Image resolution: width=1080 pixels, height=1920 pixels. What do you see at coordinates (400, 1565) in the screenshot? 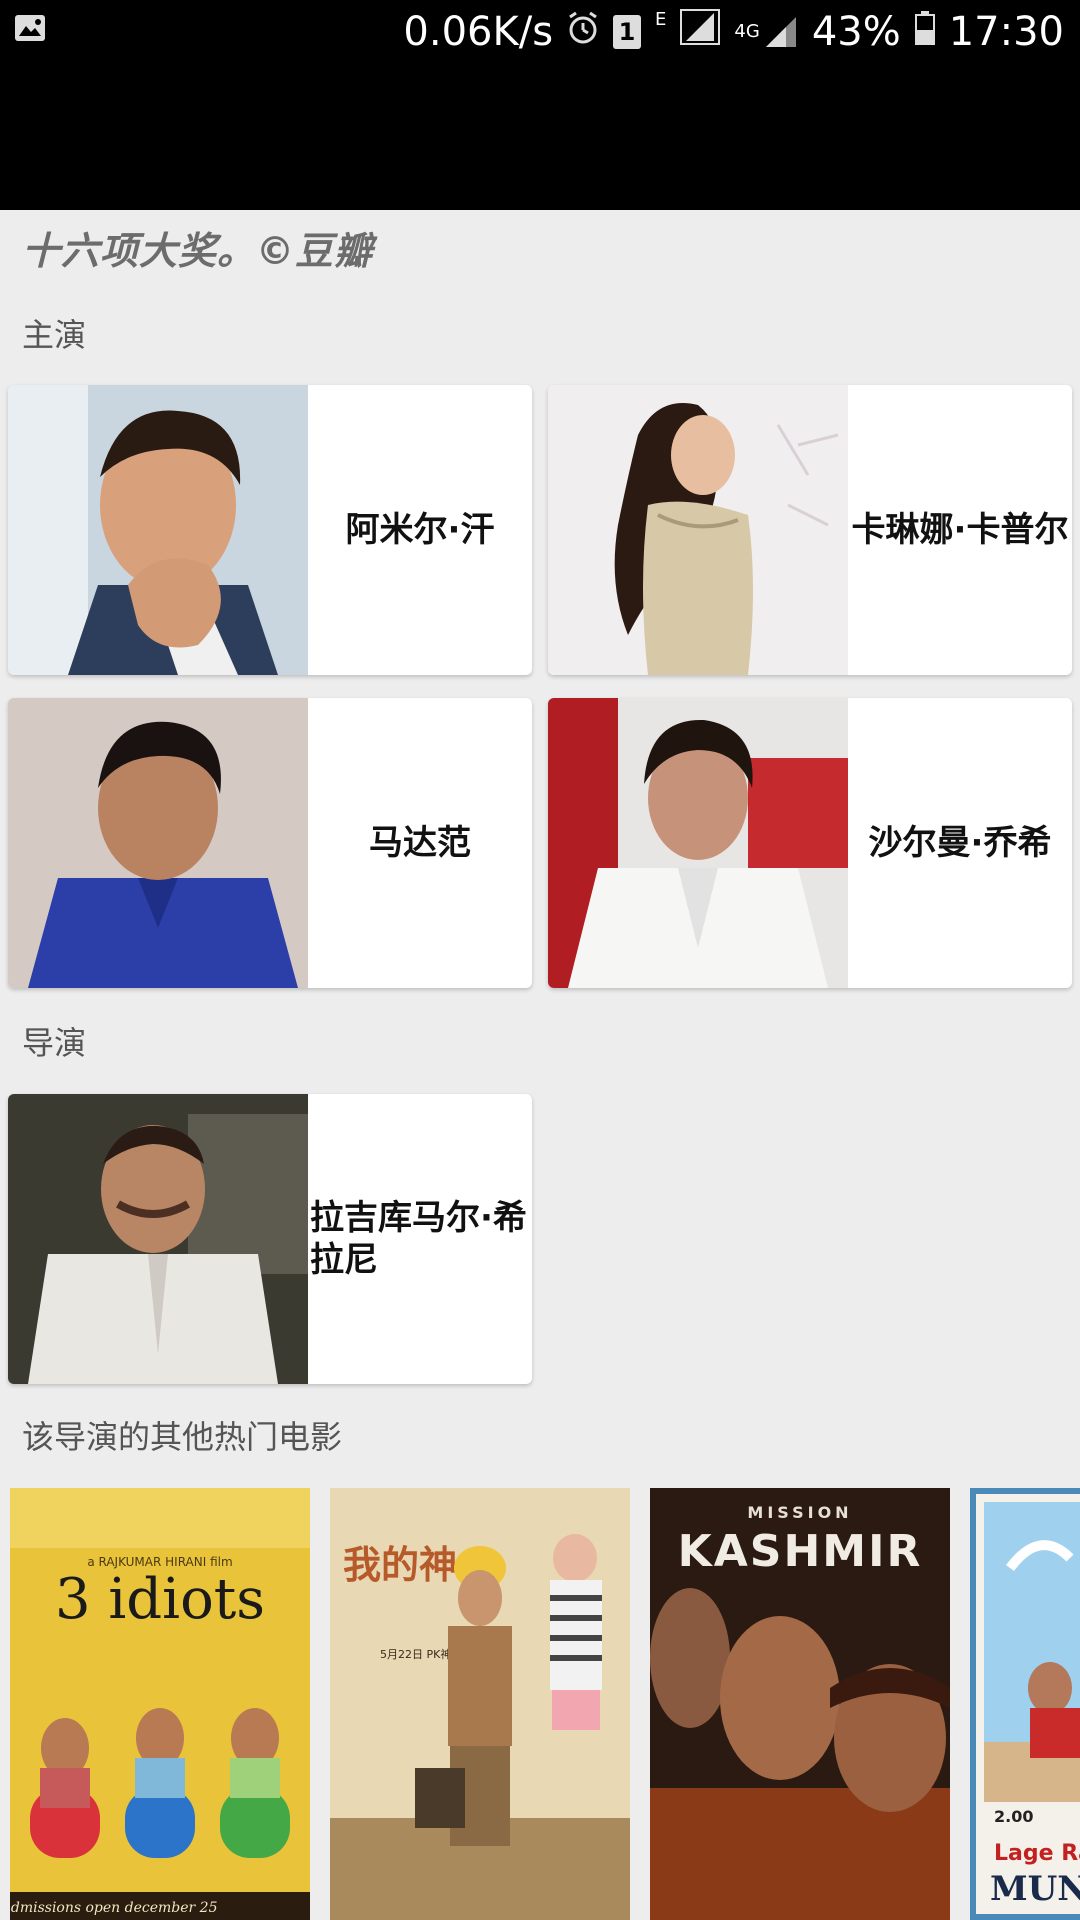
I see `poster-title: 我的神` at bounding box center [400, 1565].